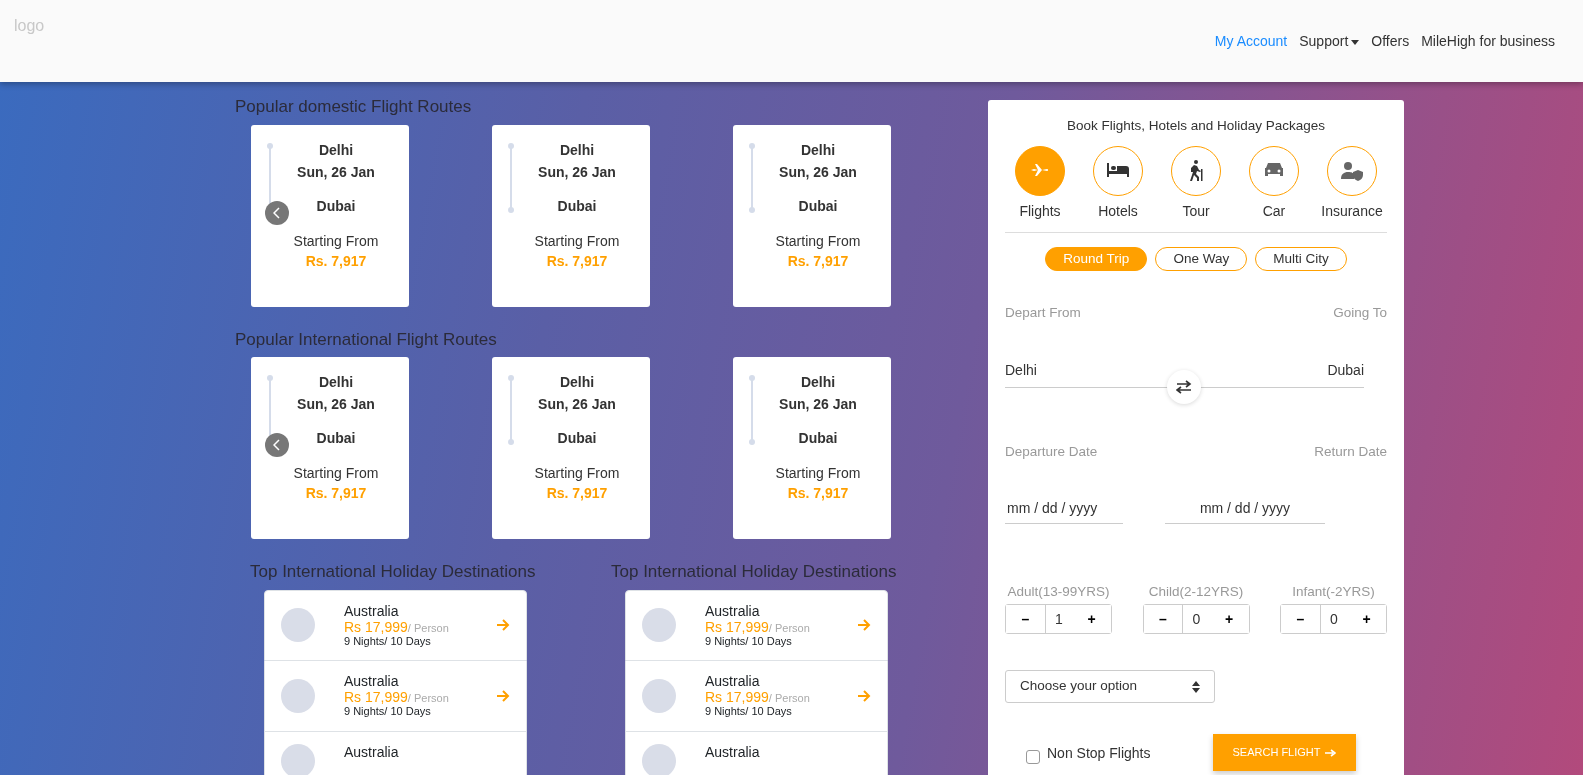 This screenshot has width=1583, height=775. Describe the element at coordinates (1058, 591) in the screenshot. I see `passenger-label: Adult(13-99YRS)` at that location.